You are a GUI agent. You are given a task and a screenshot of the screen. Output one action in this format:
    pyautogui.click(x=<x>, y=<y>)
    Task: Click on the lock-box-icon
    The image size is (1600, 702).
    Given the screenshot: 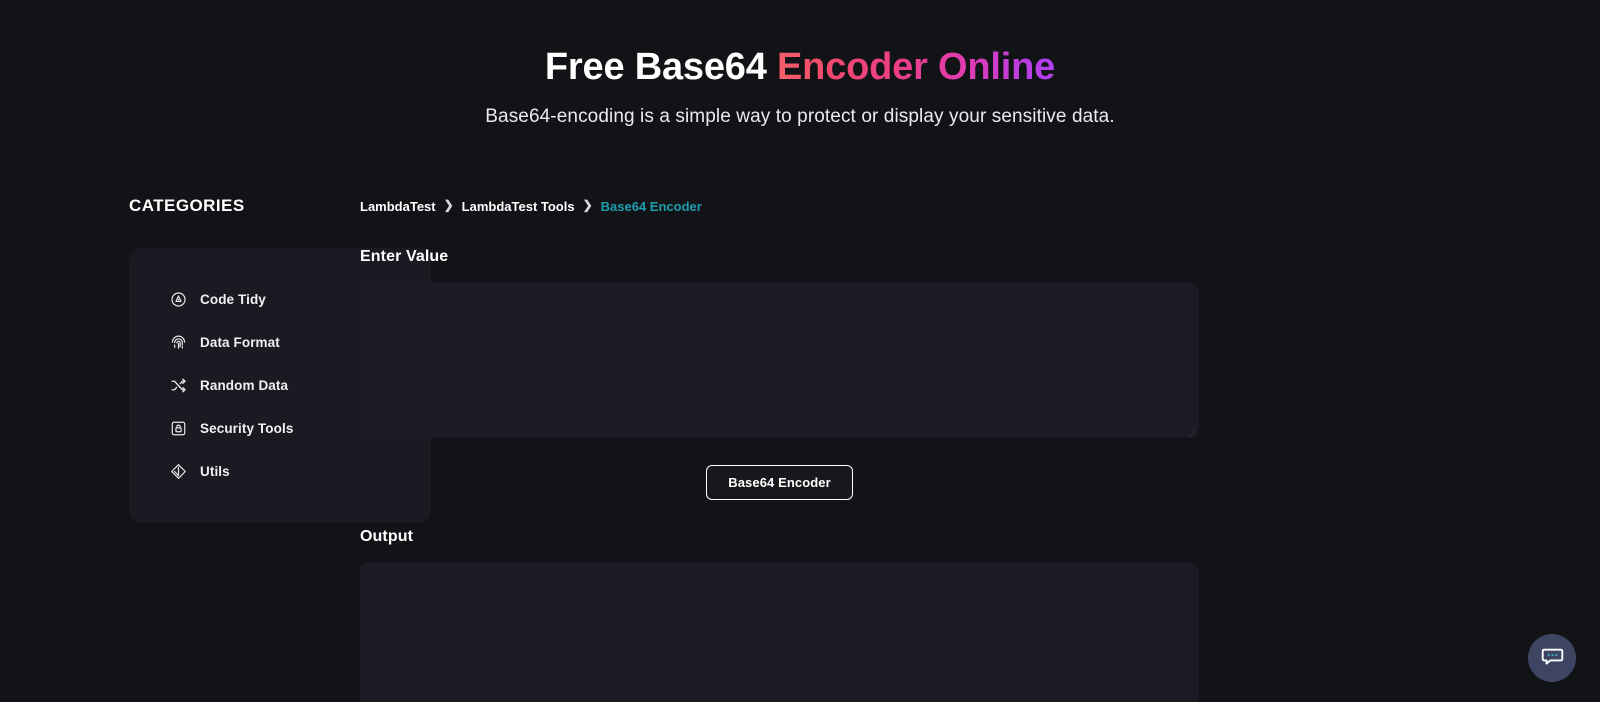 What is the action you would take?
    pyautogui.click(x=178, y=428)
    